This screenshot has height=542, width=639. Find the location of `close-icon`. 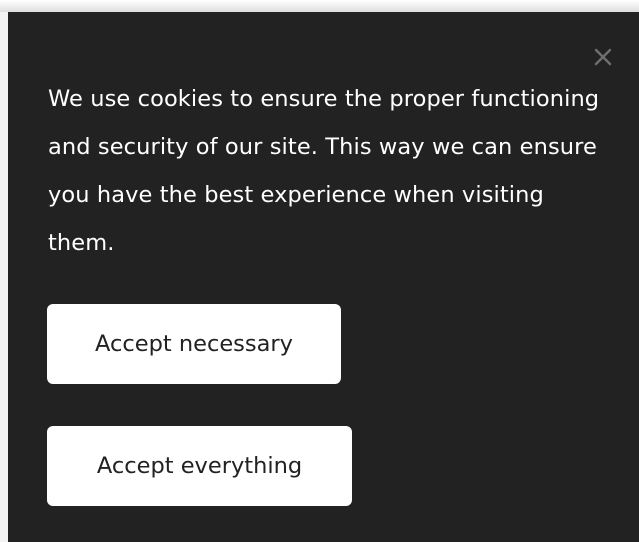

close-icon is located at coordinates (603, 57).